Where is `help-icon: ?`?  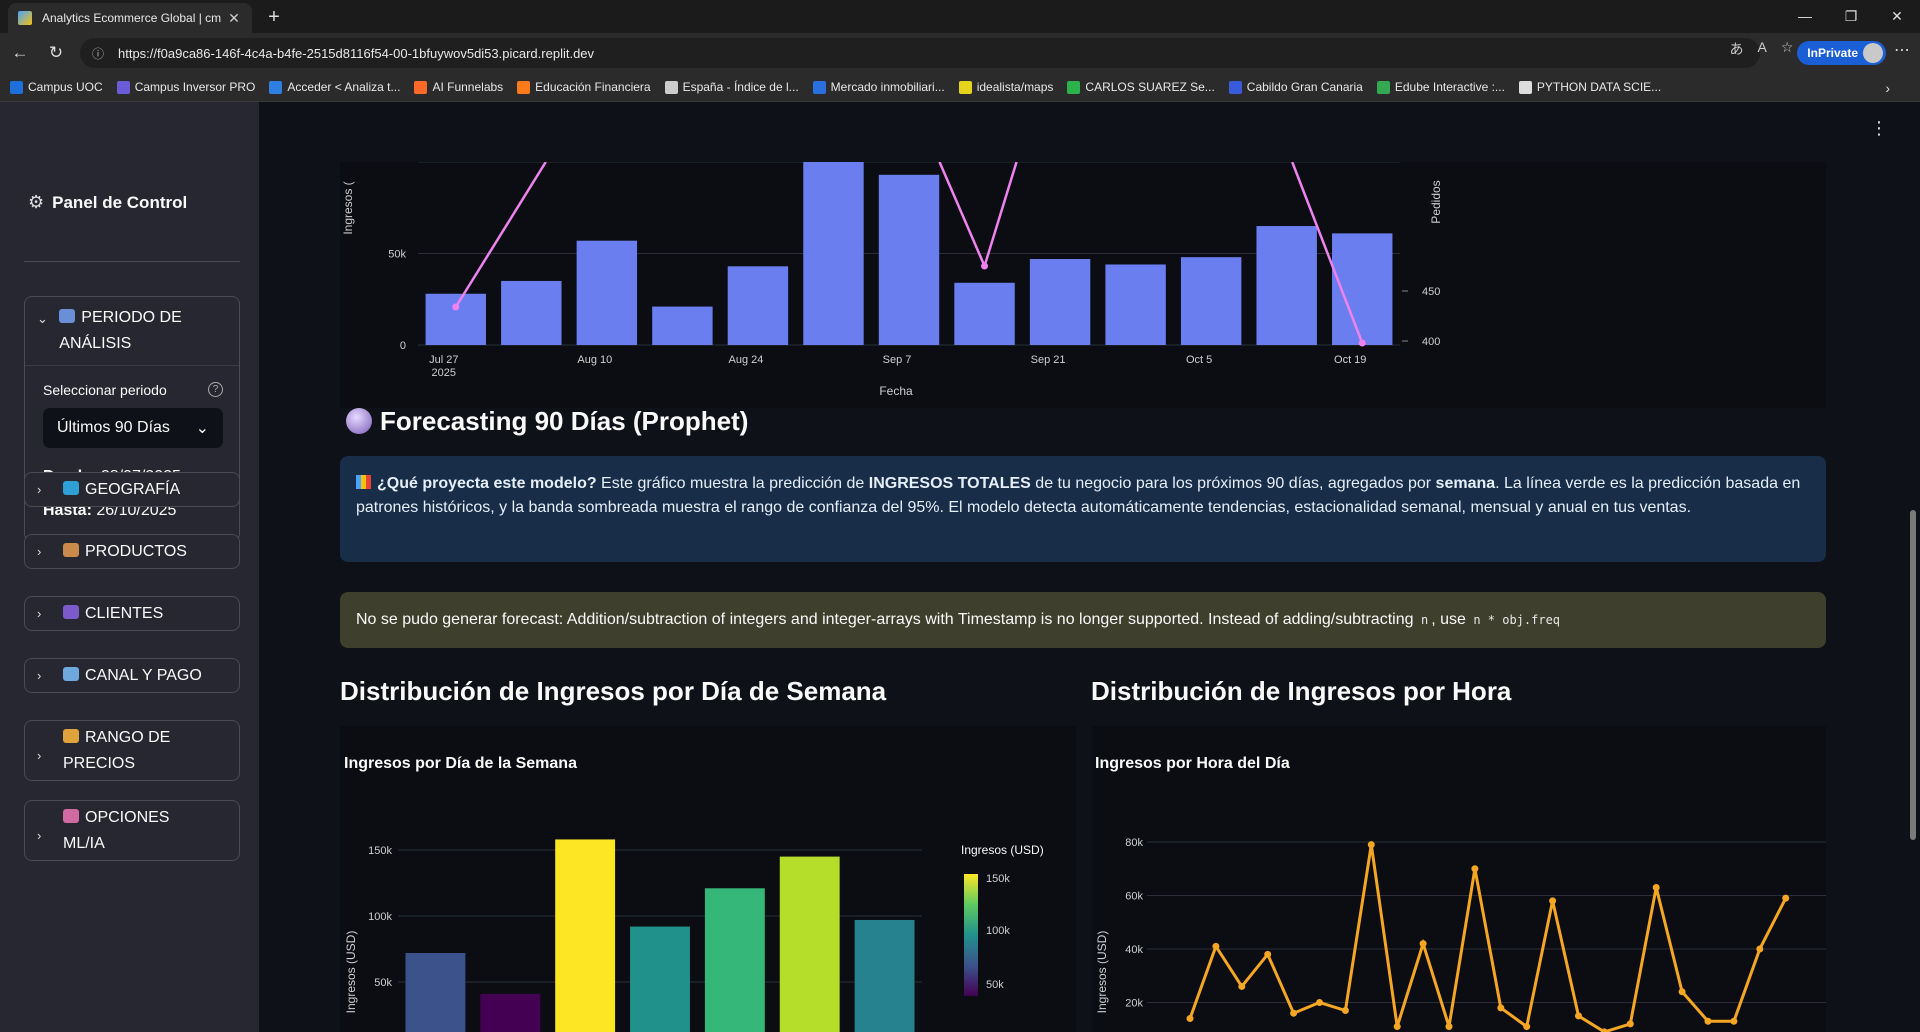
help-icon: ? is located at coordinates (215, 389).